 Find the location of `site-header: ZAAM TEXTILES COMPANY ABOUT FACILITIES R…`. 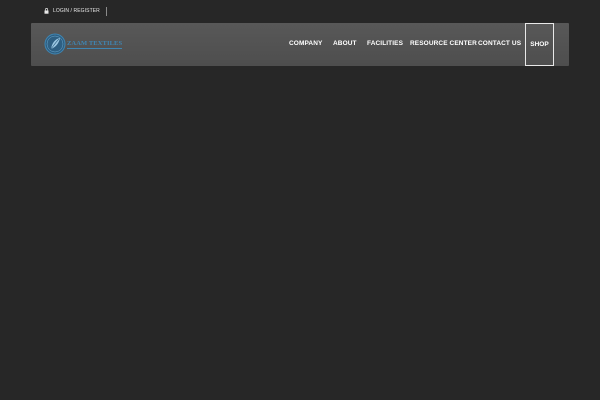

site-header: ZAAM TEXTILES COMPANY ABOUT FACILITIES R… is located at coordinates (300, 44).